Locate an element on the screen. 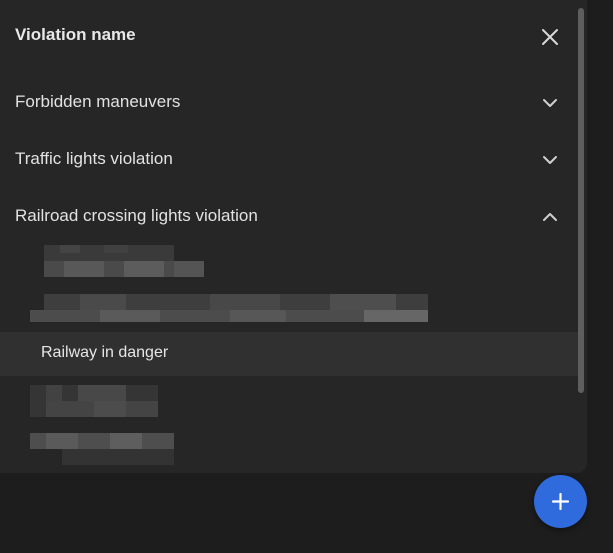  close-button is located at coordinates (550, 37).